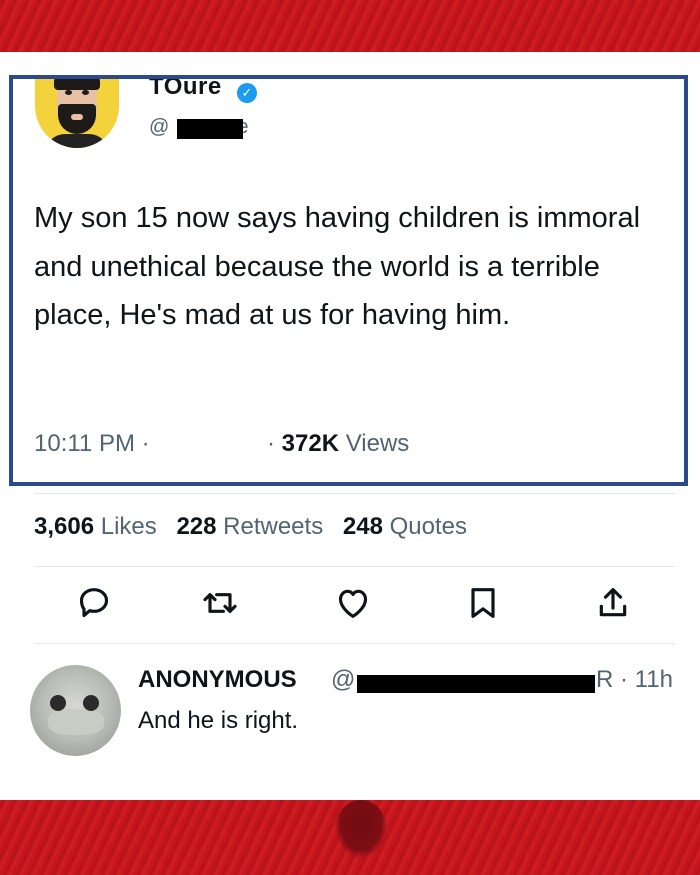  Describe the element at coordinates (273, 526) in the screenshot. I see `retweets-label: Retweets` at that location.